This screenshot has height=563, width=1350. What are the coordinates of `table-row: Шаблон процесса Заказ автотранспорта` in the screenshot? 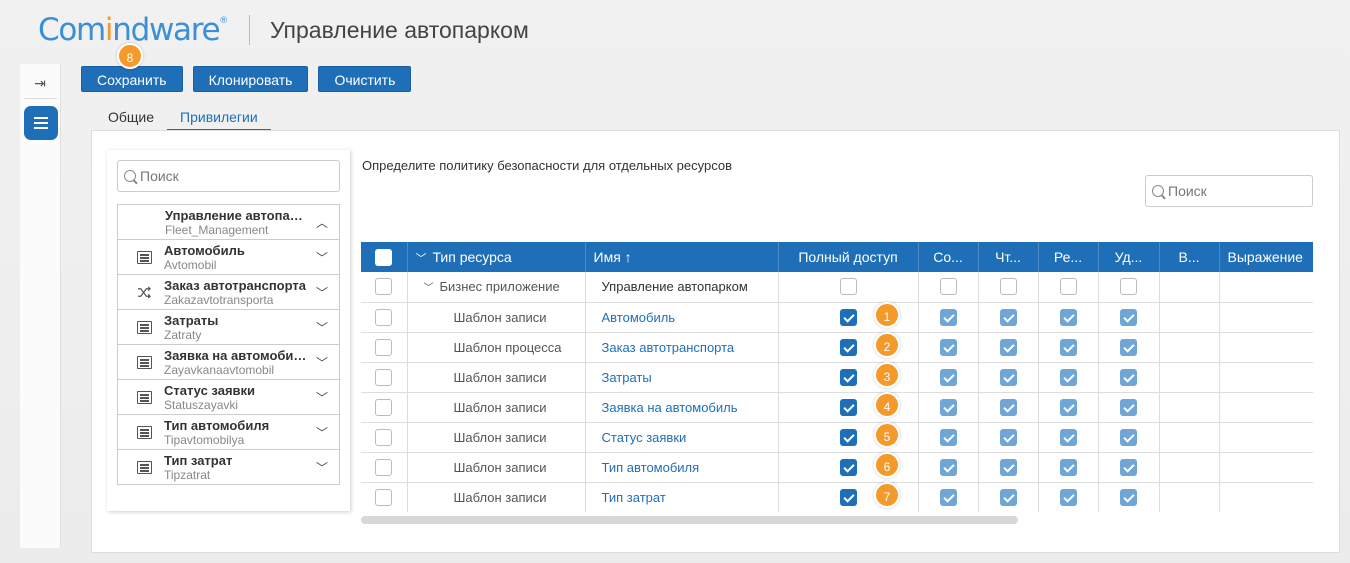 It's located at (837, 347).